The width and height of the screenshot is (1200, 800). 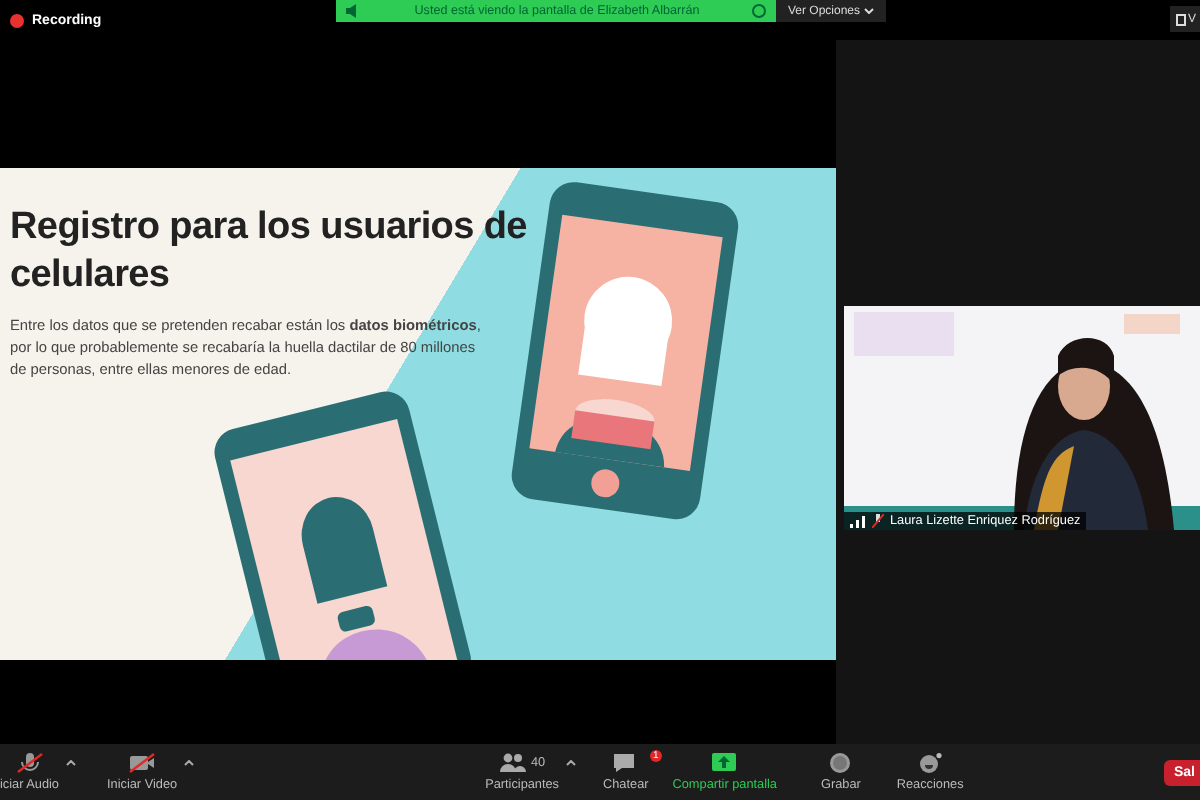 I want to click on people-icon, so click(x=512, y=763).